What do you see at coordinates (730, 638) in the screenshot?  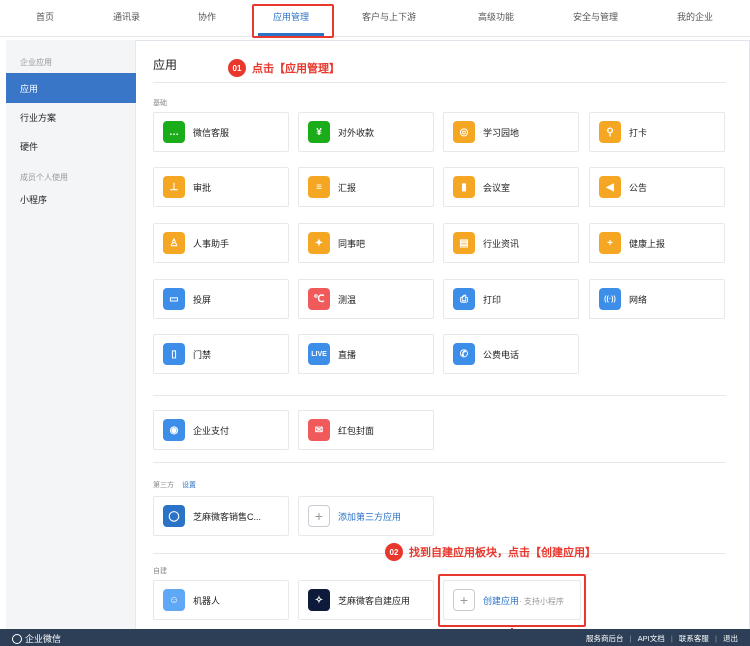 I see `footer-link-logout: 退出` at bounding box center [730, 638].